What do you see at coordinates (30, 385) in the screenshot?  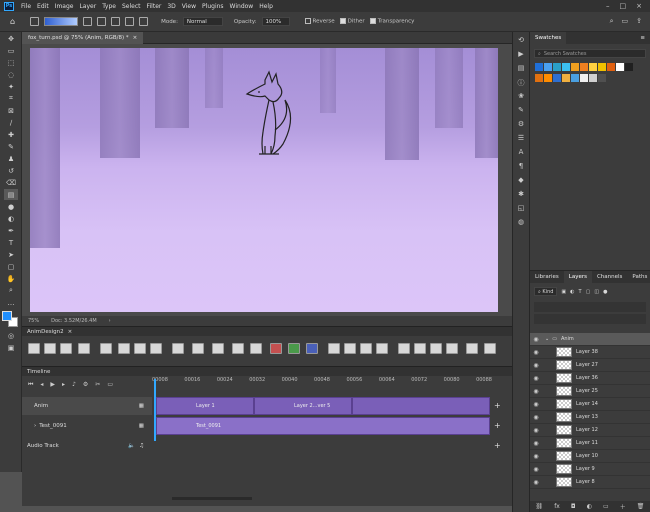 I see `first-frame-icon: ⏮` at bounding box center [30, 385].